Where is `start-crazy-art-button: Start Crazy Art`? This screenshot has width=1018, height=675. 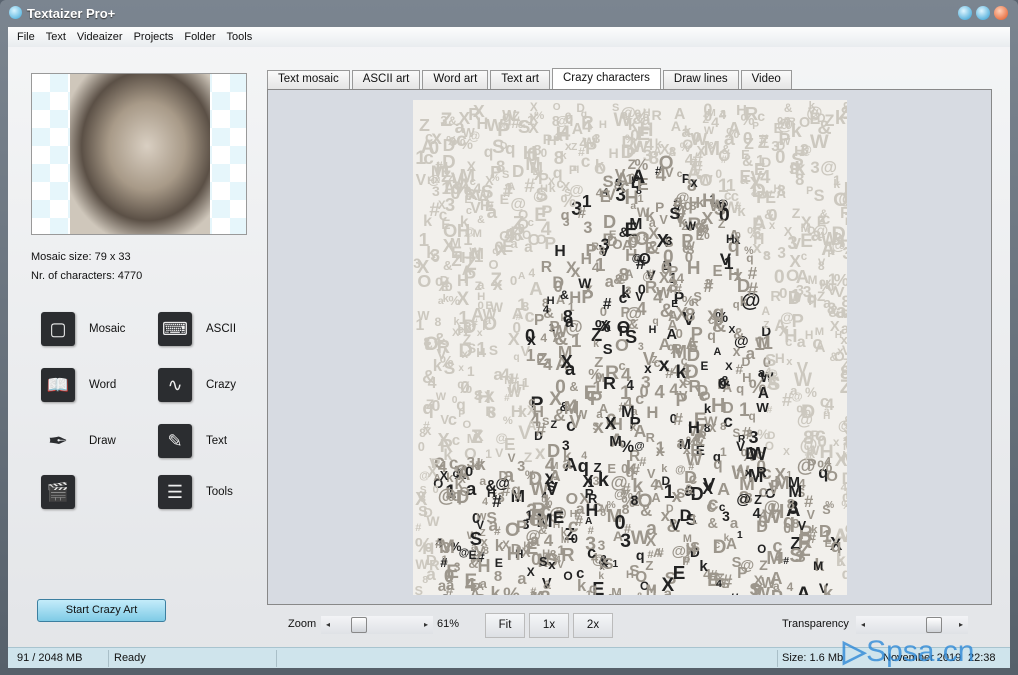
start-crazy-art-button: Start Crazy Art is located at coordinates (101, 610).